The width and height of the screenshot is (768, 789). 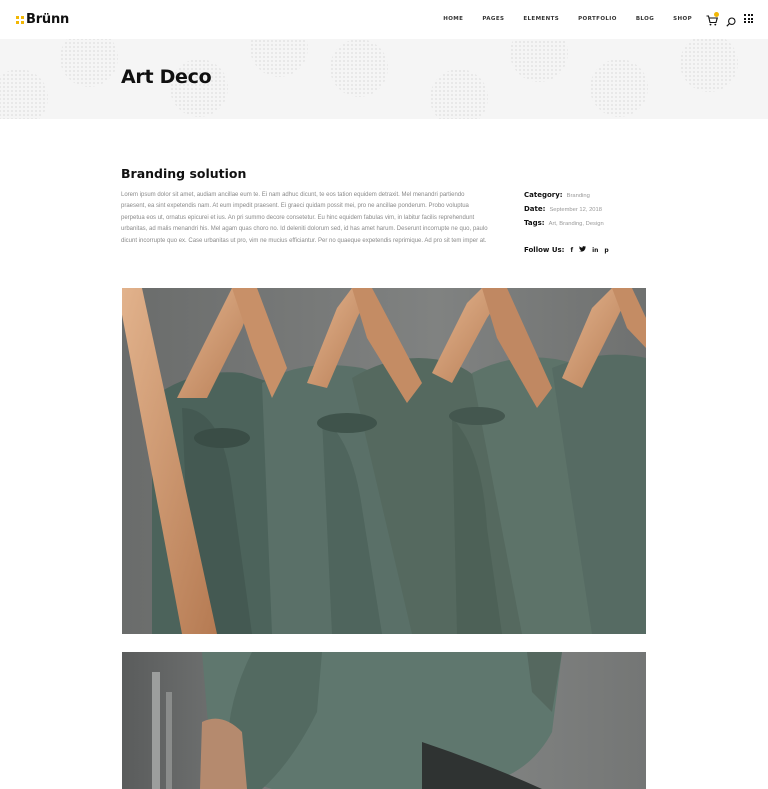 What do you see at coordinates (645, 19) in the screenshot?
I see `nav-item-blog: BLOG` at bounding box center [645, 19].